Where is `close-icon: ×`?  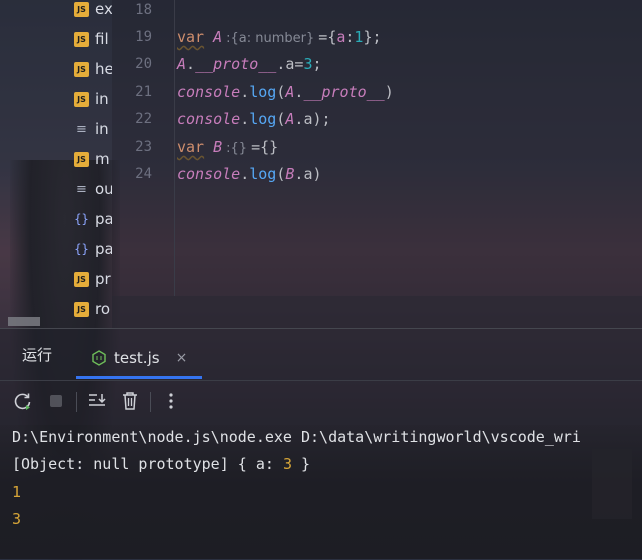
close-icon: × is located at coordinates (182, 358).